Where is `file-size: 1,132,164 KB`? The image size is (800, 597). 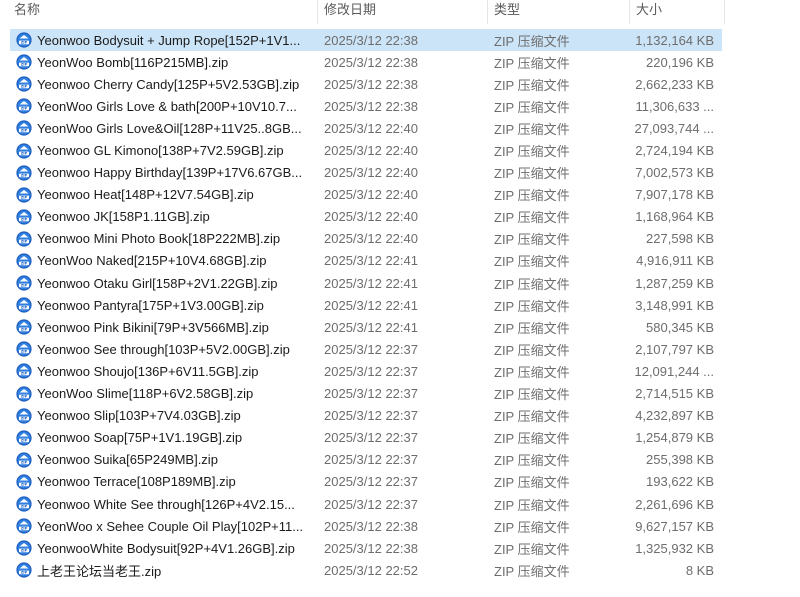 file-size: 1,132,164 KB is located at coordinates (674, 40).